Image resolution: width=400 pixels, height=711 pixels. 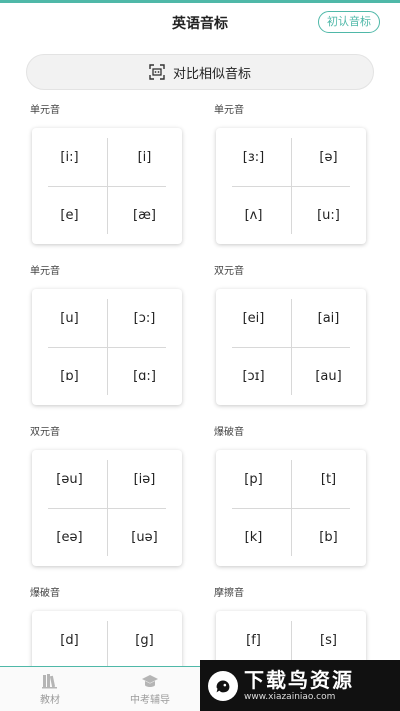 I want to click on phonetic-symbol: [ai], so click(x=328, y=318).